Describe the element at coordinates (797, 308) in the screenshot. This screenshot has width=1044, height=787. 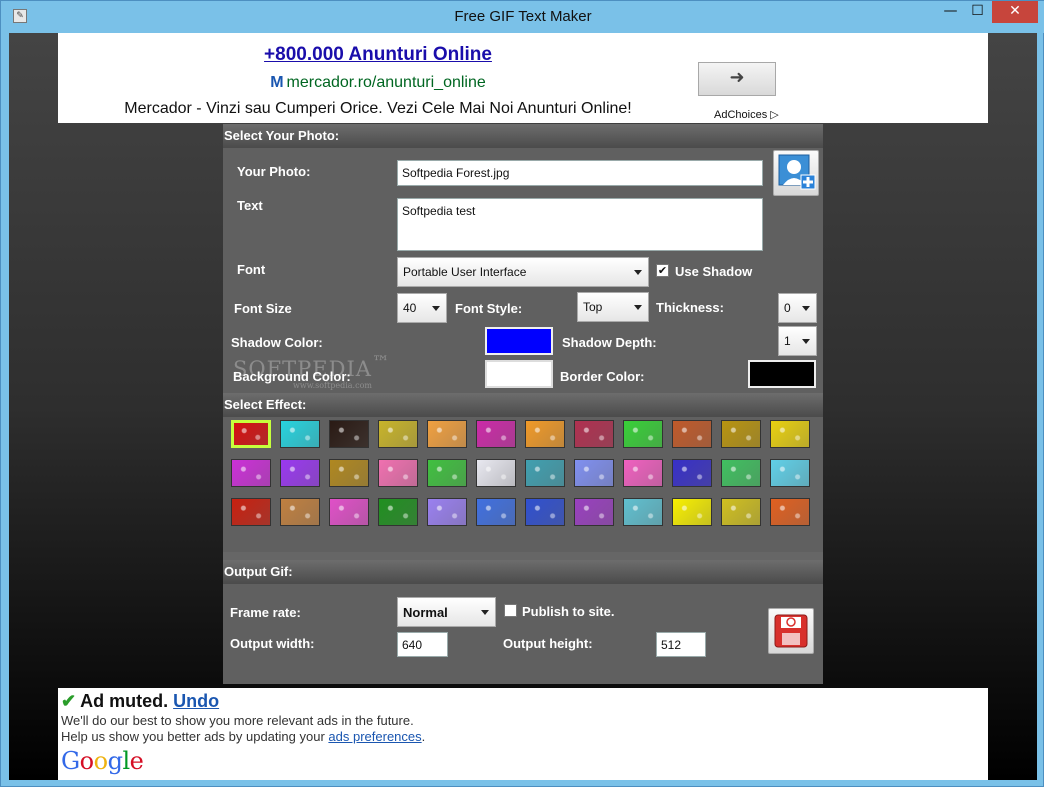
I see `thickness-select: 0` at that location.